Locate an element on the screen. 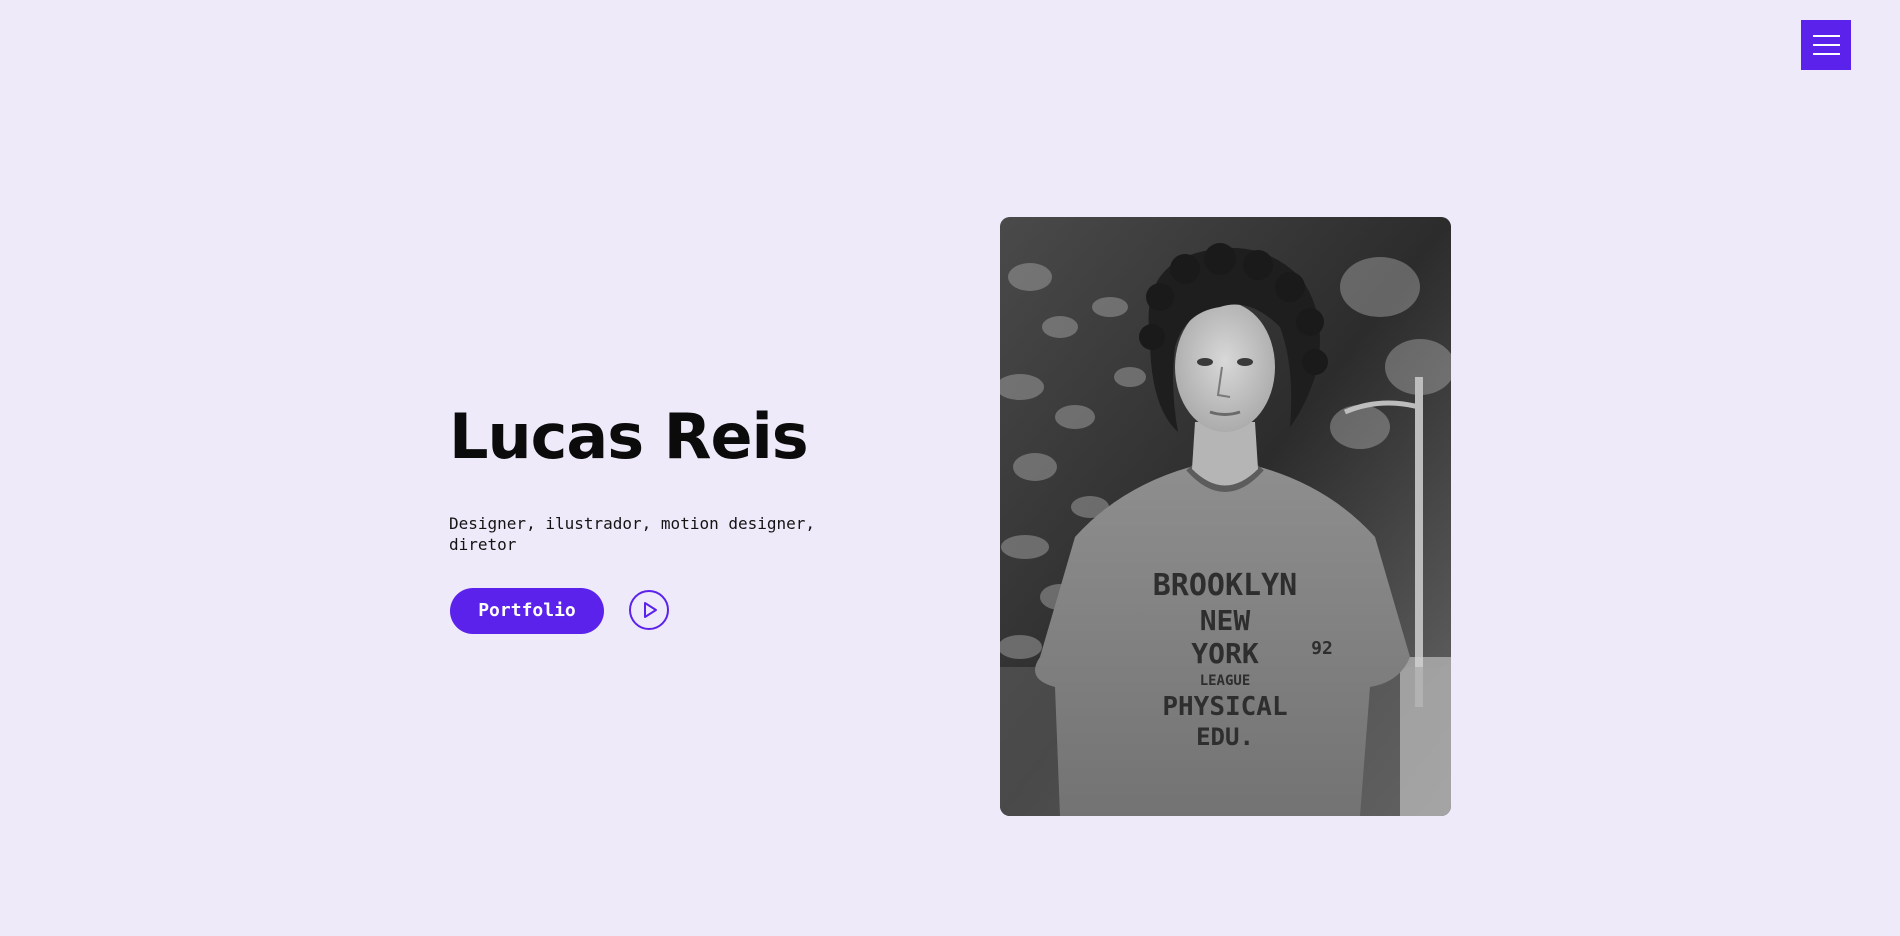 The width and height of the screenshot is (1900, 936). shirt-text-league: LEAGUE is located at coordinates (1225, 681).